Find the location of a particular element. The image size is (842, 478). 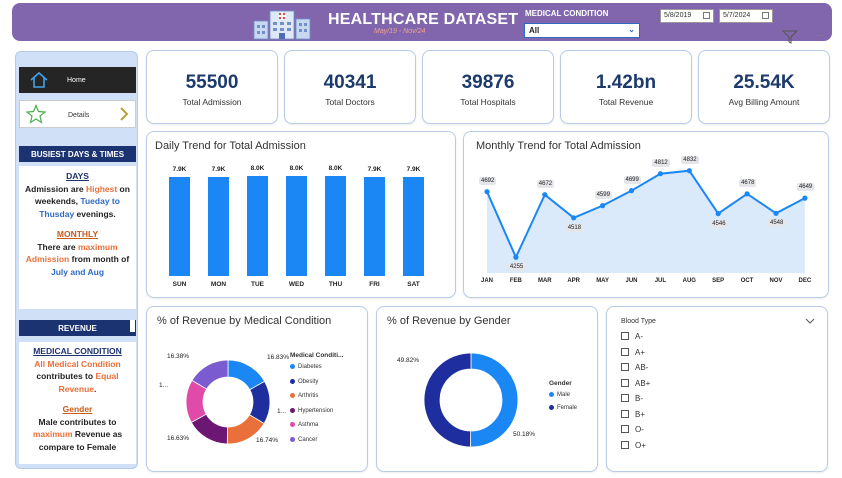

blood-type-label: AB+ is located at coordinates (643, 383).